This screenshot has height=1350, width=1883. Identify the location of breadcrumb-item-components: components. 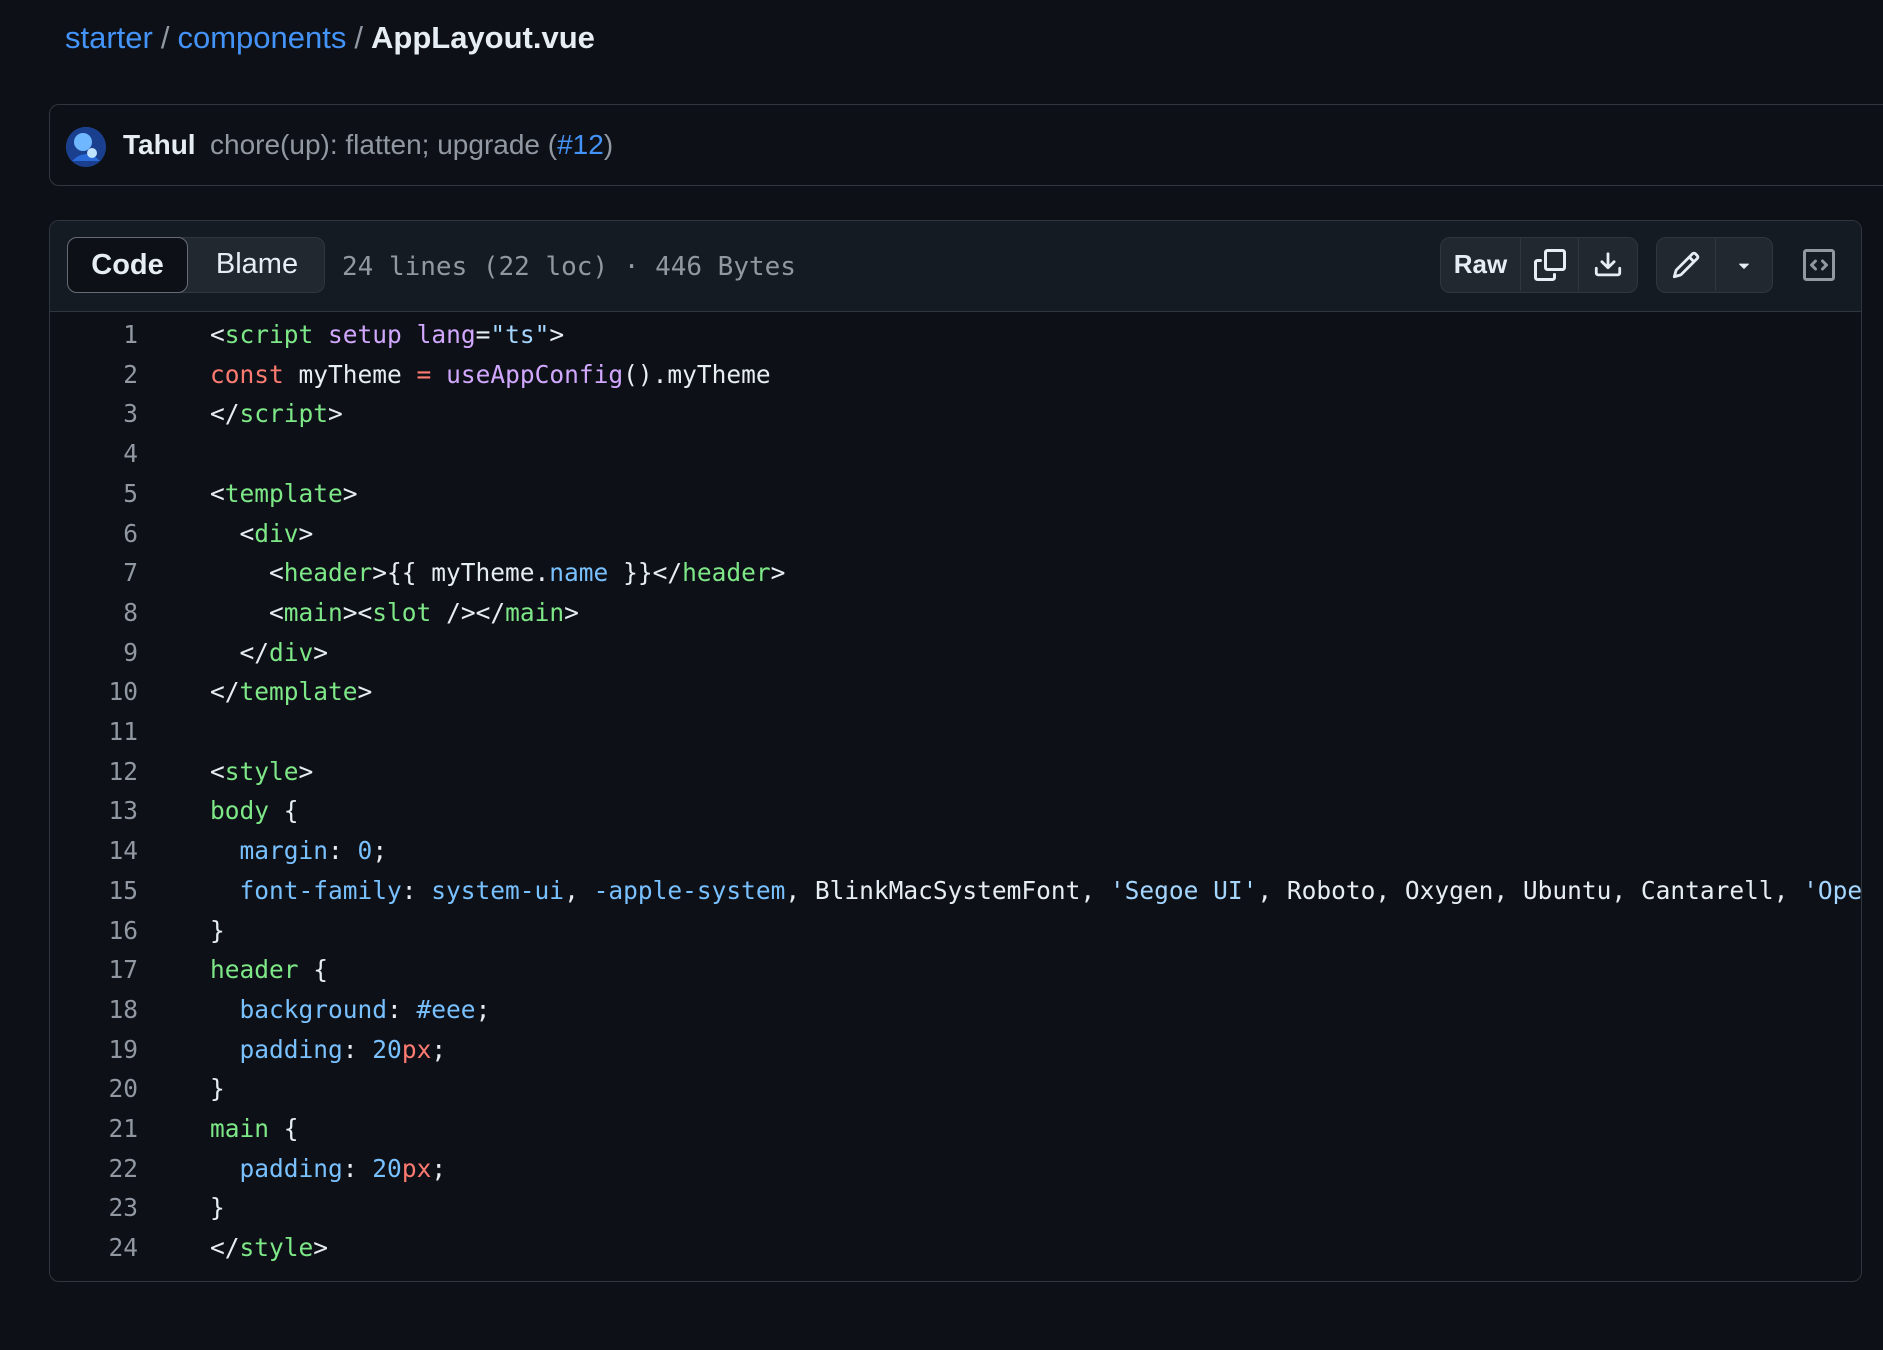
(261, 37).